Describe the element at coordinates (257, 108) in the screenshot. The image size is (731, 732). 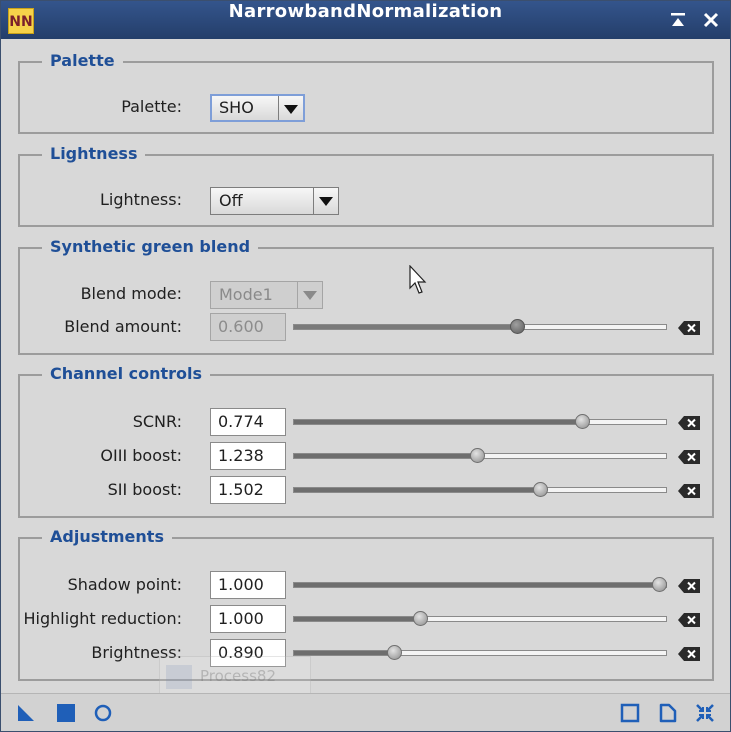
I see `palette-combobox: SHO` at that location.